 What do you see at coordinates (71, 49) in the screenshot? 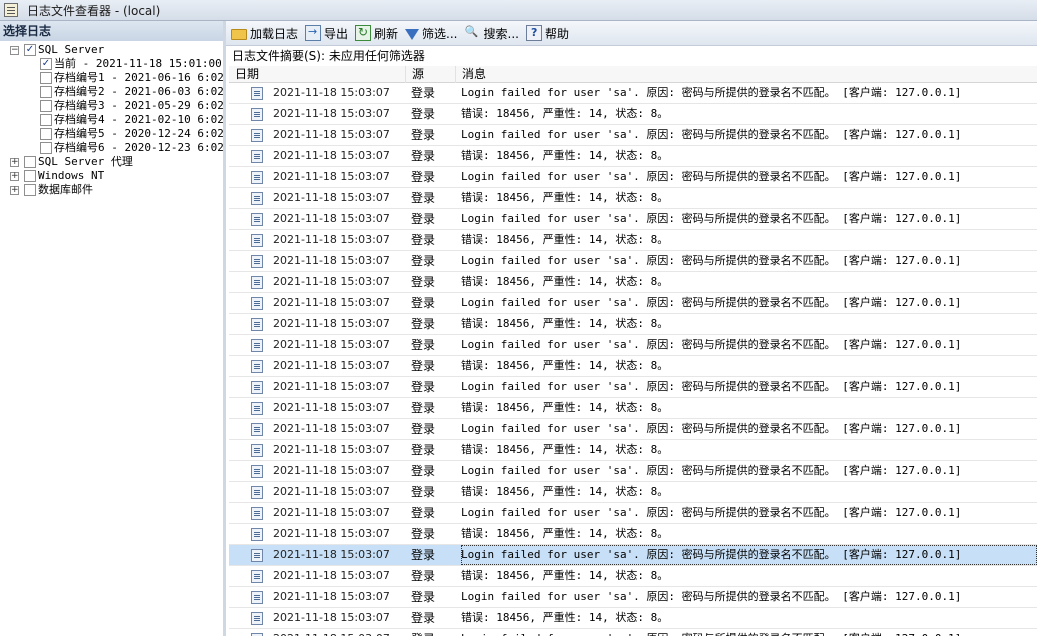
I see `tree-item-label: SQL Server` at bounding box center [71, 49].